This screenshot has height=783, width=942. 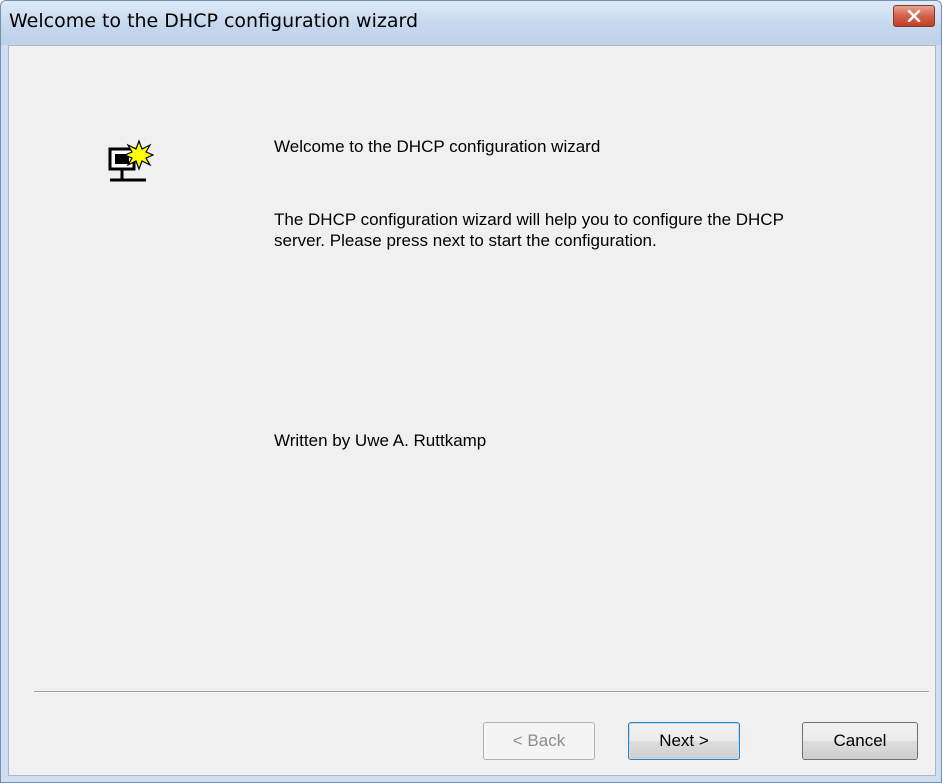 I want to click on close-button, so click(x=914, y=16).